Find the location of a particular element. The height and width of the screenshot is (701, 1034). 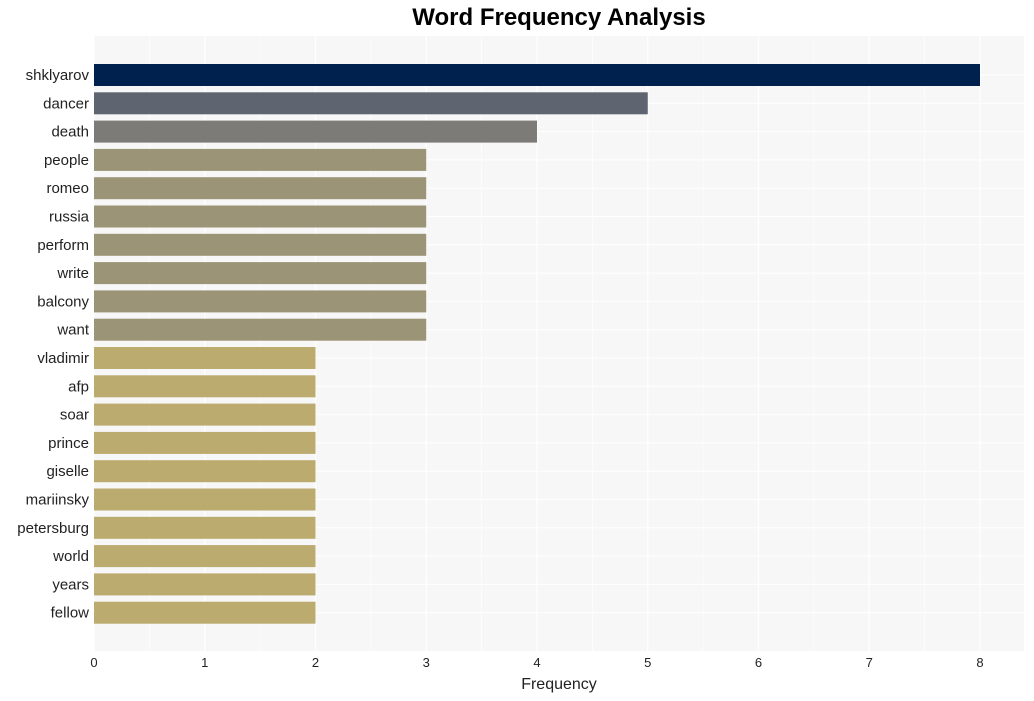

bar-shklyarov is located at coordinates (537, 75).